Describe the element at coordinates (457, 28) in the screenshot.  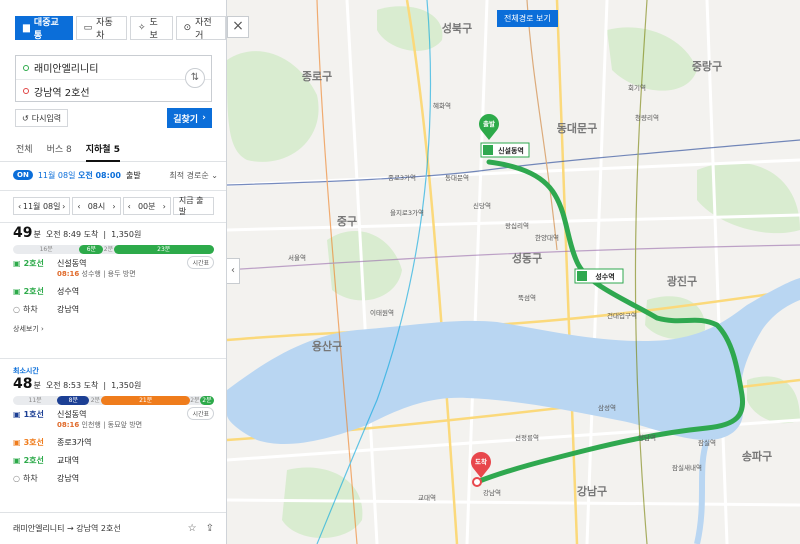
I see `district-label: 성북구` at that location.